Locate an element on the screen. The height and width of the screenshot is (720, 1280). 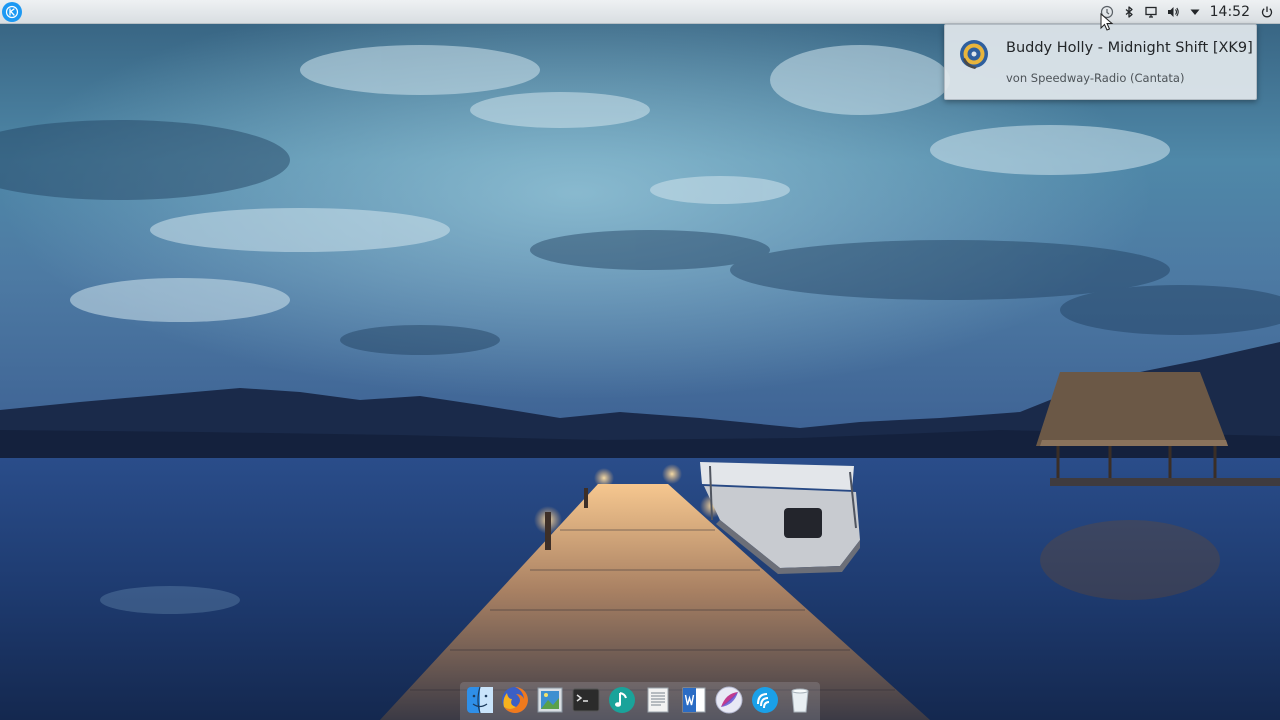
bluetooth-icon is located at coordinates (1129, 12).